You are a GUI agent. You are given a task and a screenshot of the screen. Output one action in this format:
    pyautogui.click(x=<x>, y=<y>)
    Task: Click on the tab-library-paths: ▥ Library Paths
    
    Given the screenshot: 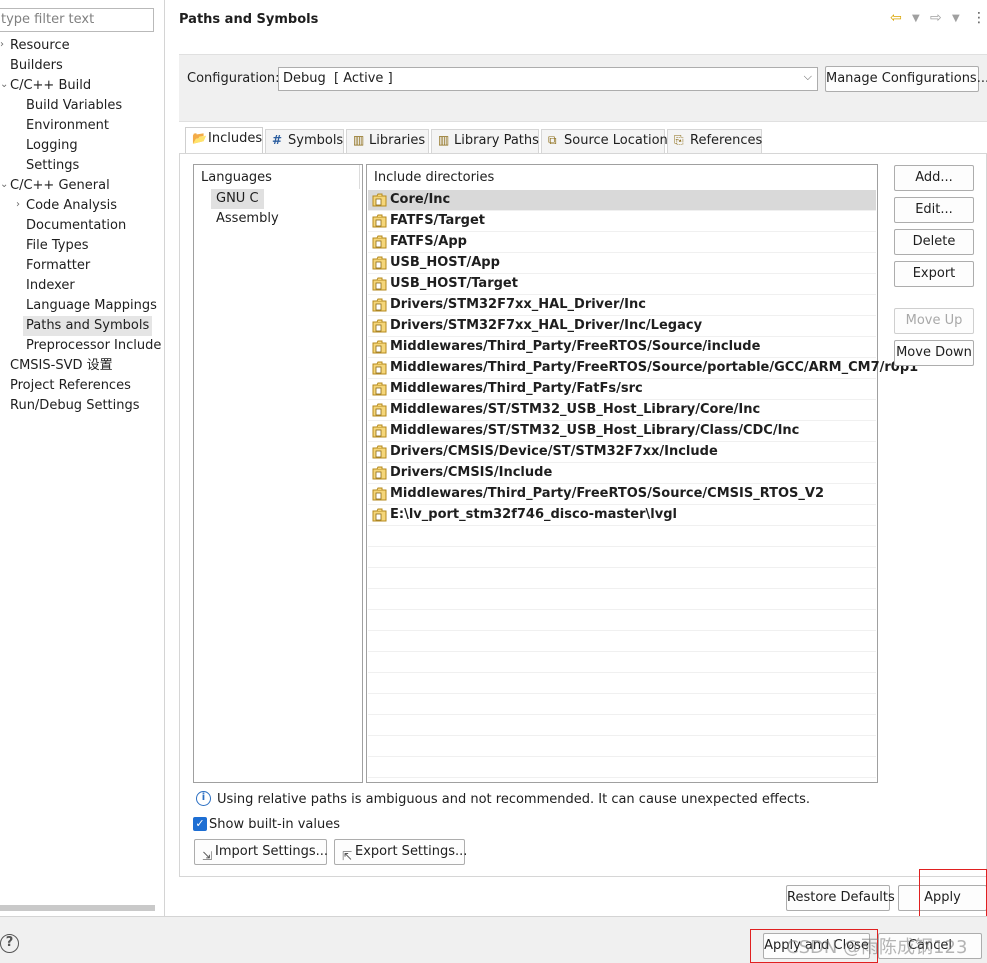 What is the action you would take?
    pyautogui.click(x=485, y=141)
    